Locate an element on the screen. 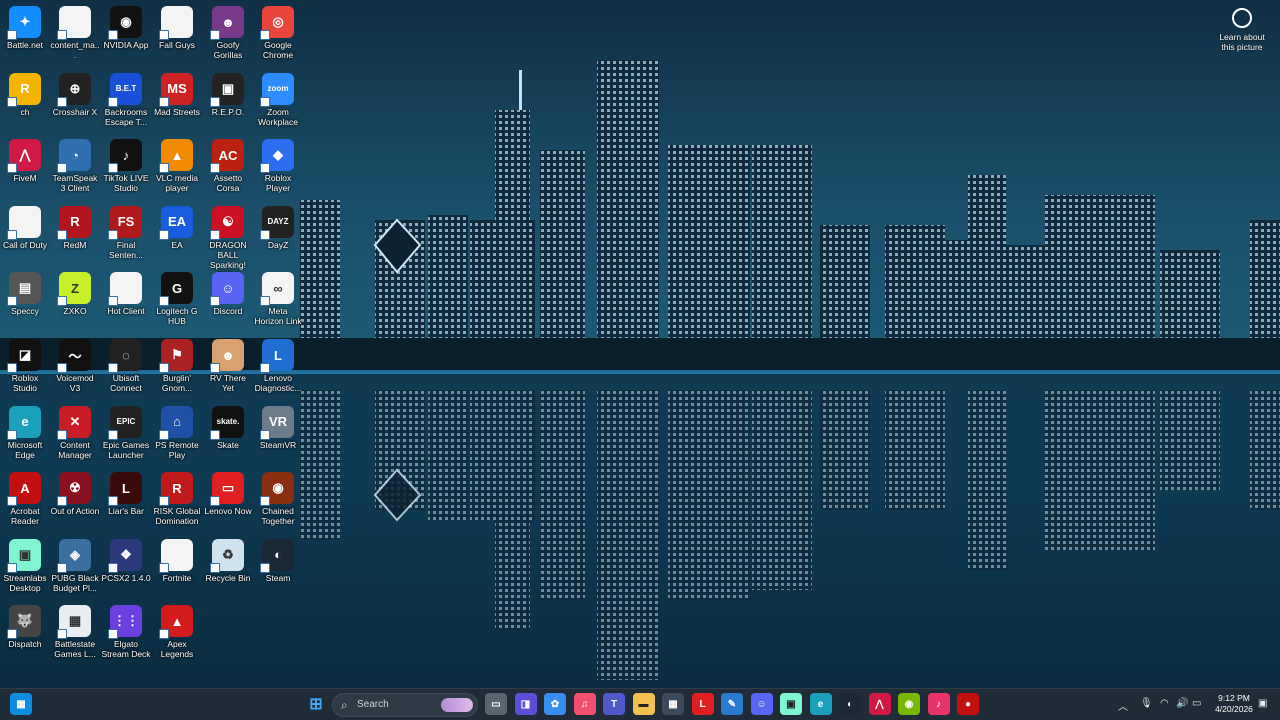 Image resolution: width=1280 pixels, height=720 pixels. desktop-icon: MS Mad Streets is located at coordinates (177, 102).